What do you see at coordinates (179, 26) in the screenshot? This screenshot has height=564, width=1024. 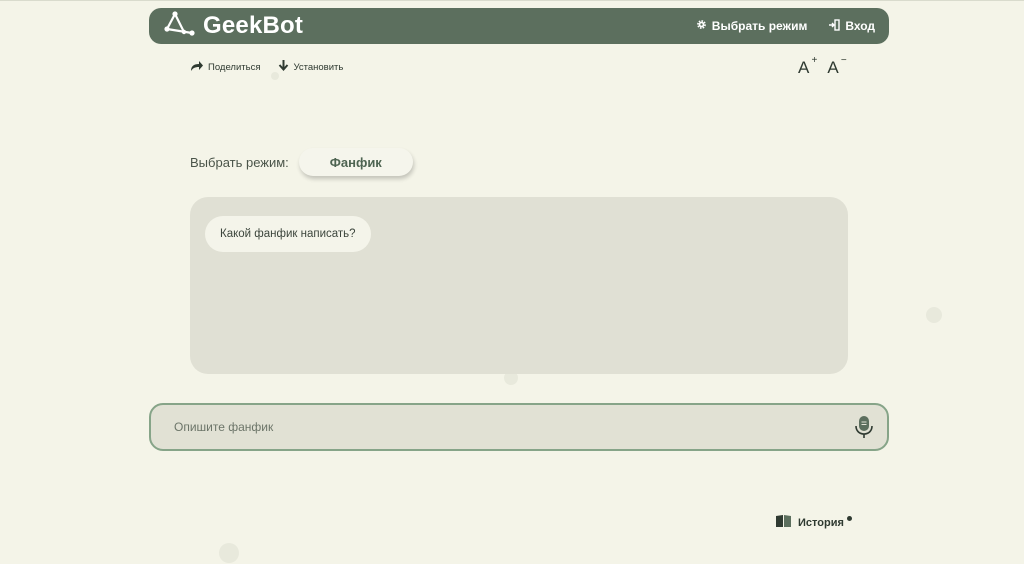 I see `geekbot-logo-icon` at bounding box center [179, 26].